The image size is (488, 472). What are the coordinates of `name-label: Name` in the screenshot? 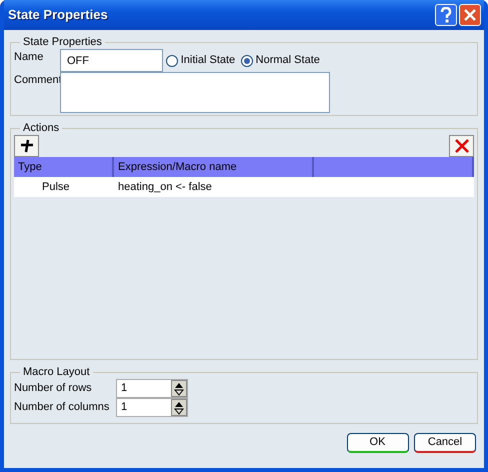 It's located at (29, 57).